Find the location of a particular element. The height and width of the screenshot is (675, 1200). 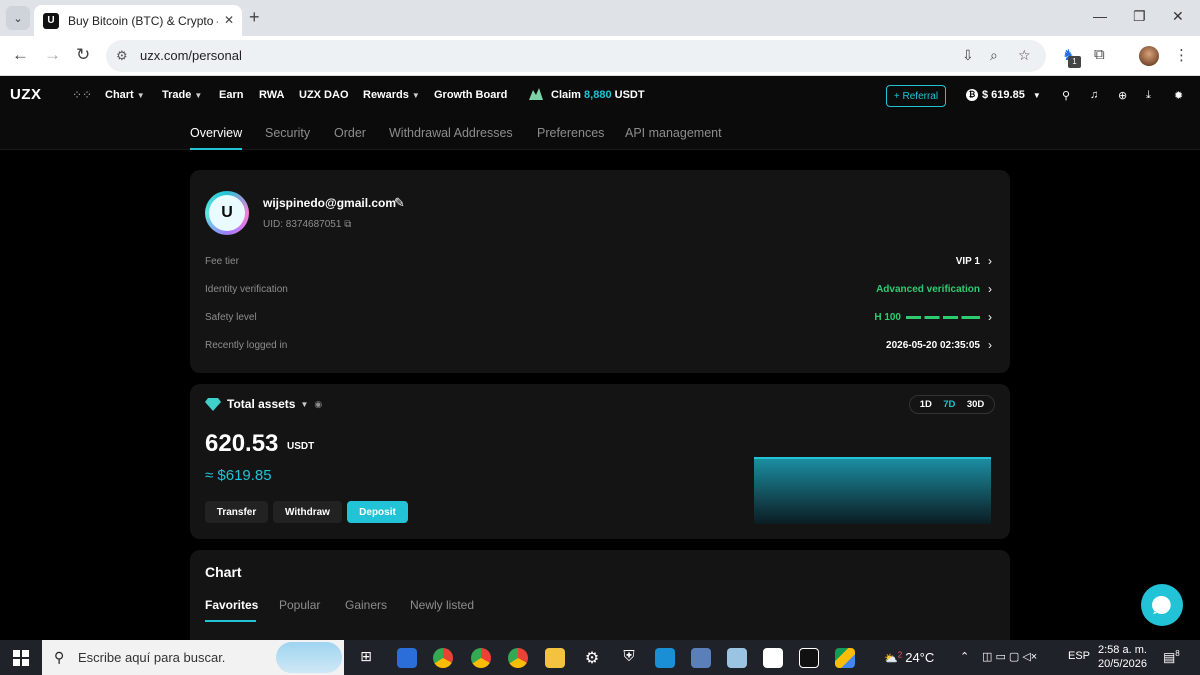

total-amount: 620.53 is located at coordinates (242, 443).